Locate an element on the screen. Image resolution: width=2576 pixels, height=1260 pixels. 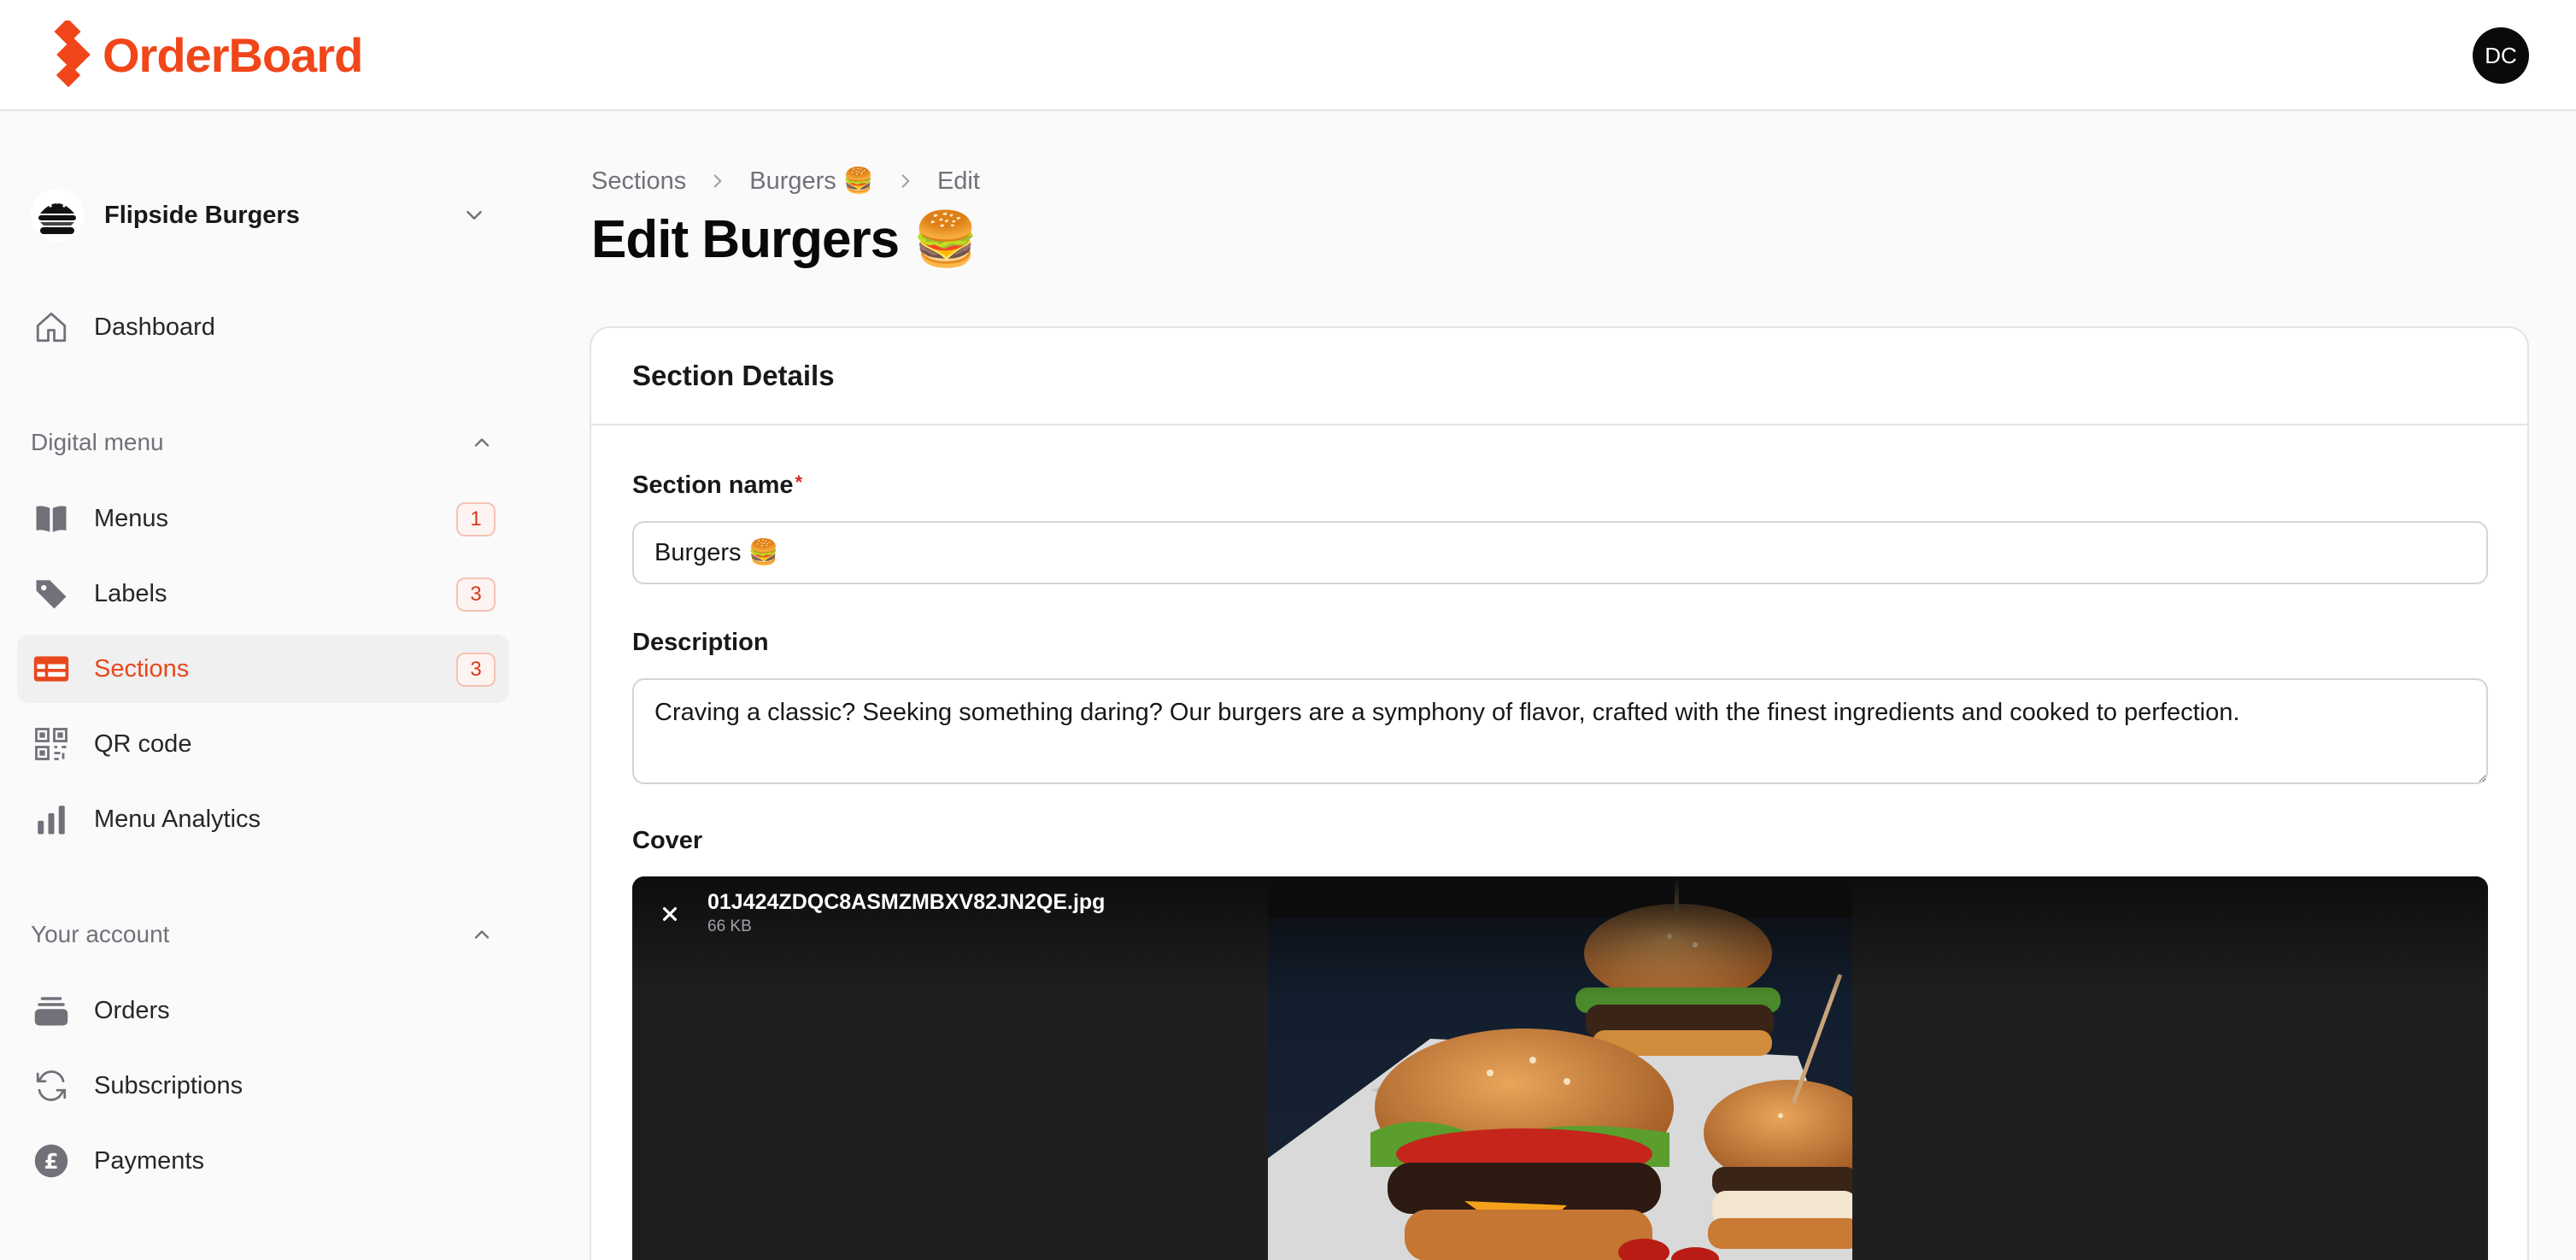
sidebar-item-label: Labels is located at coordinates (130, 593).